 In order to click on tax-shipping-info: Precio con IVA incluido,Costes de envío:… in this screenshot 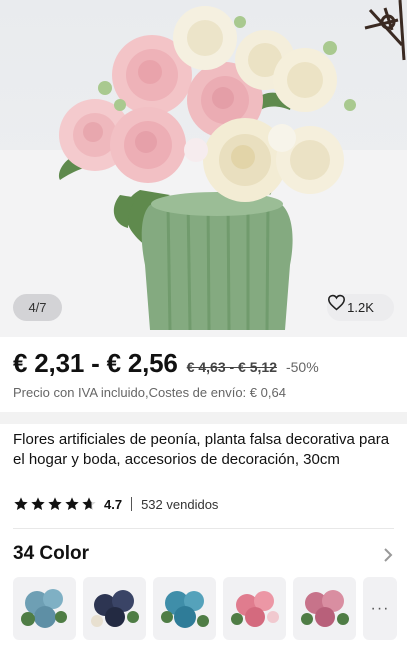, I will do `click(149, 392)`.